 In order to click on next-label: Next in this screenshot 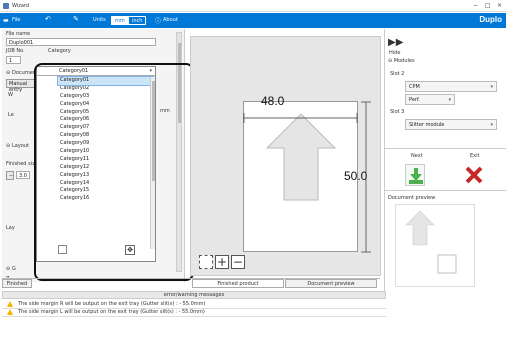, I will do `click(417, 156)`.